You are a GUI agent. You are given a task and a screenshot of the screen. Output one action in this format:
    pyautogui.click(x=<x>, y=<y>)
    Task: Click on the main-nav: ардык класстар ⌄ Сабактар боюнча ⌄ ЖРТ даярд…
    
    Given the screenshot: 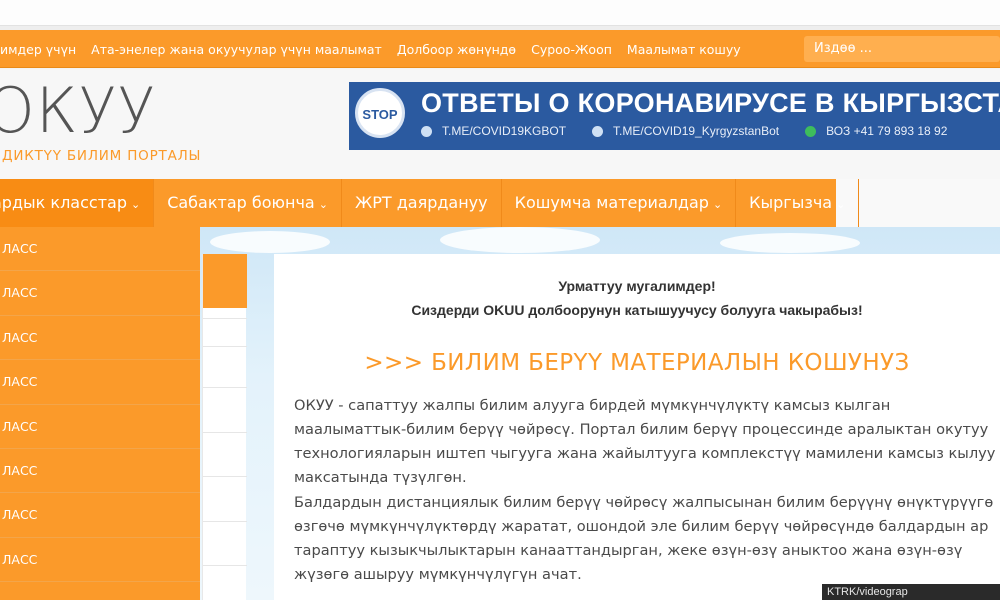 What is the action you would take?
    pyautogui.click(x=500, y=203)
    